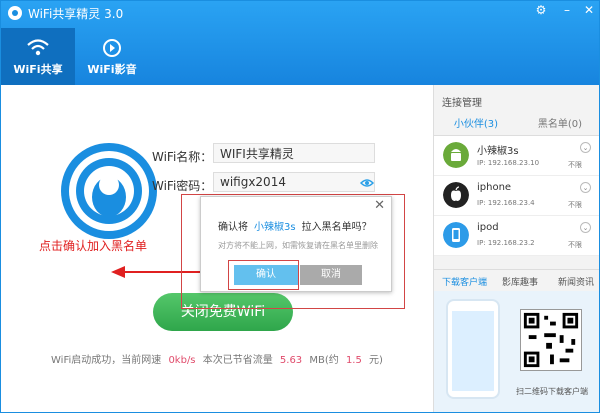 The height and width of the screenshot is (413, 600). Describe the element at coordinates (298, 245) in the screenshot. I see `dialog-subtext: 对方将不能上网，如需恢复请在黑名单里删除` at that location.